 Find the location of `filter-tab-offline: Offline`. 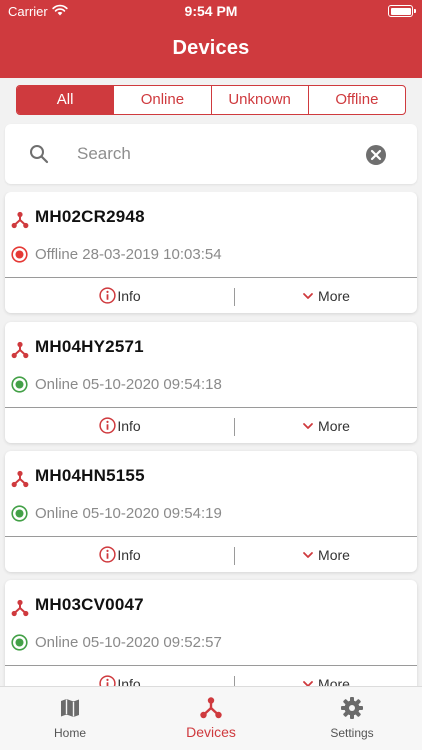

filter-tab-offline: Offline is located at coordinates (357, 100).